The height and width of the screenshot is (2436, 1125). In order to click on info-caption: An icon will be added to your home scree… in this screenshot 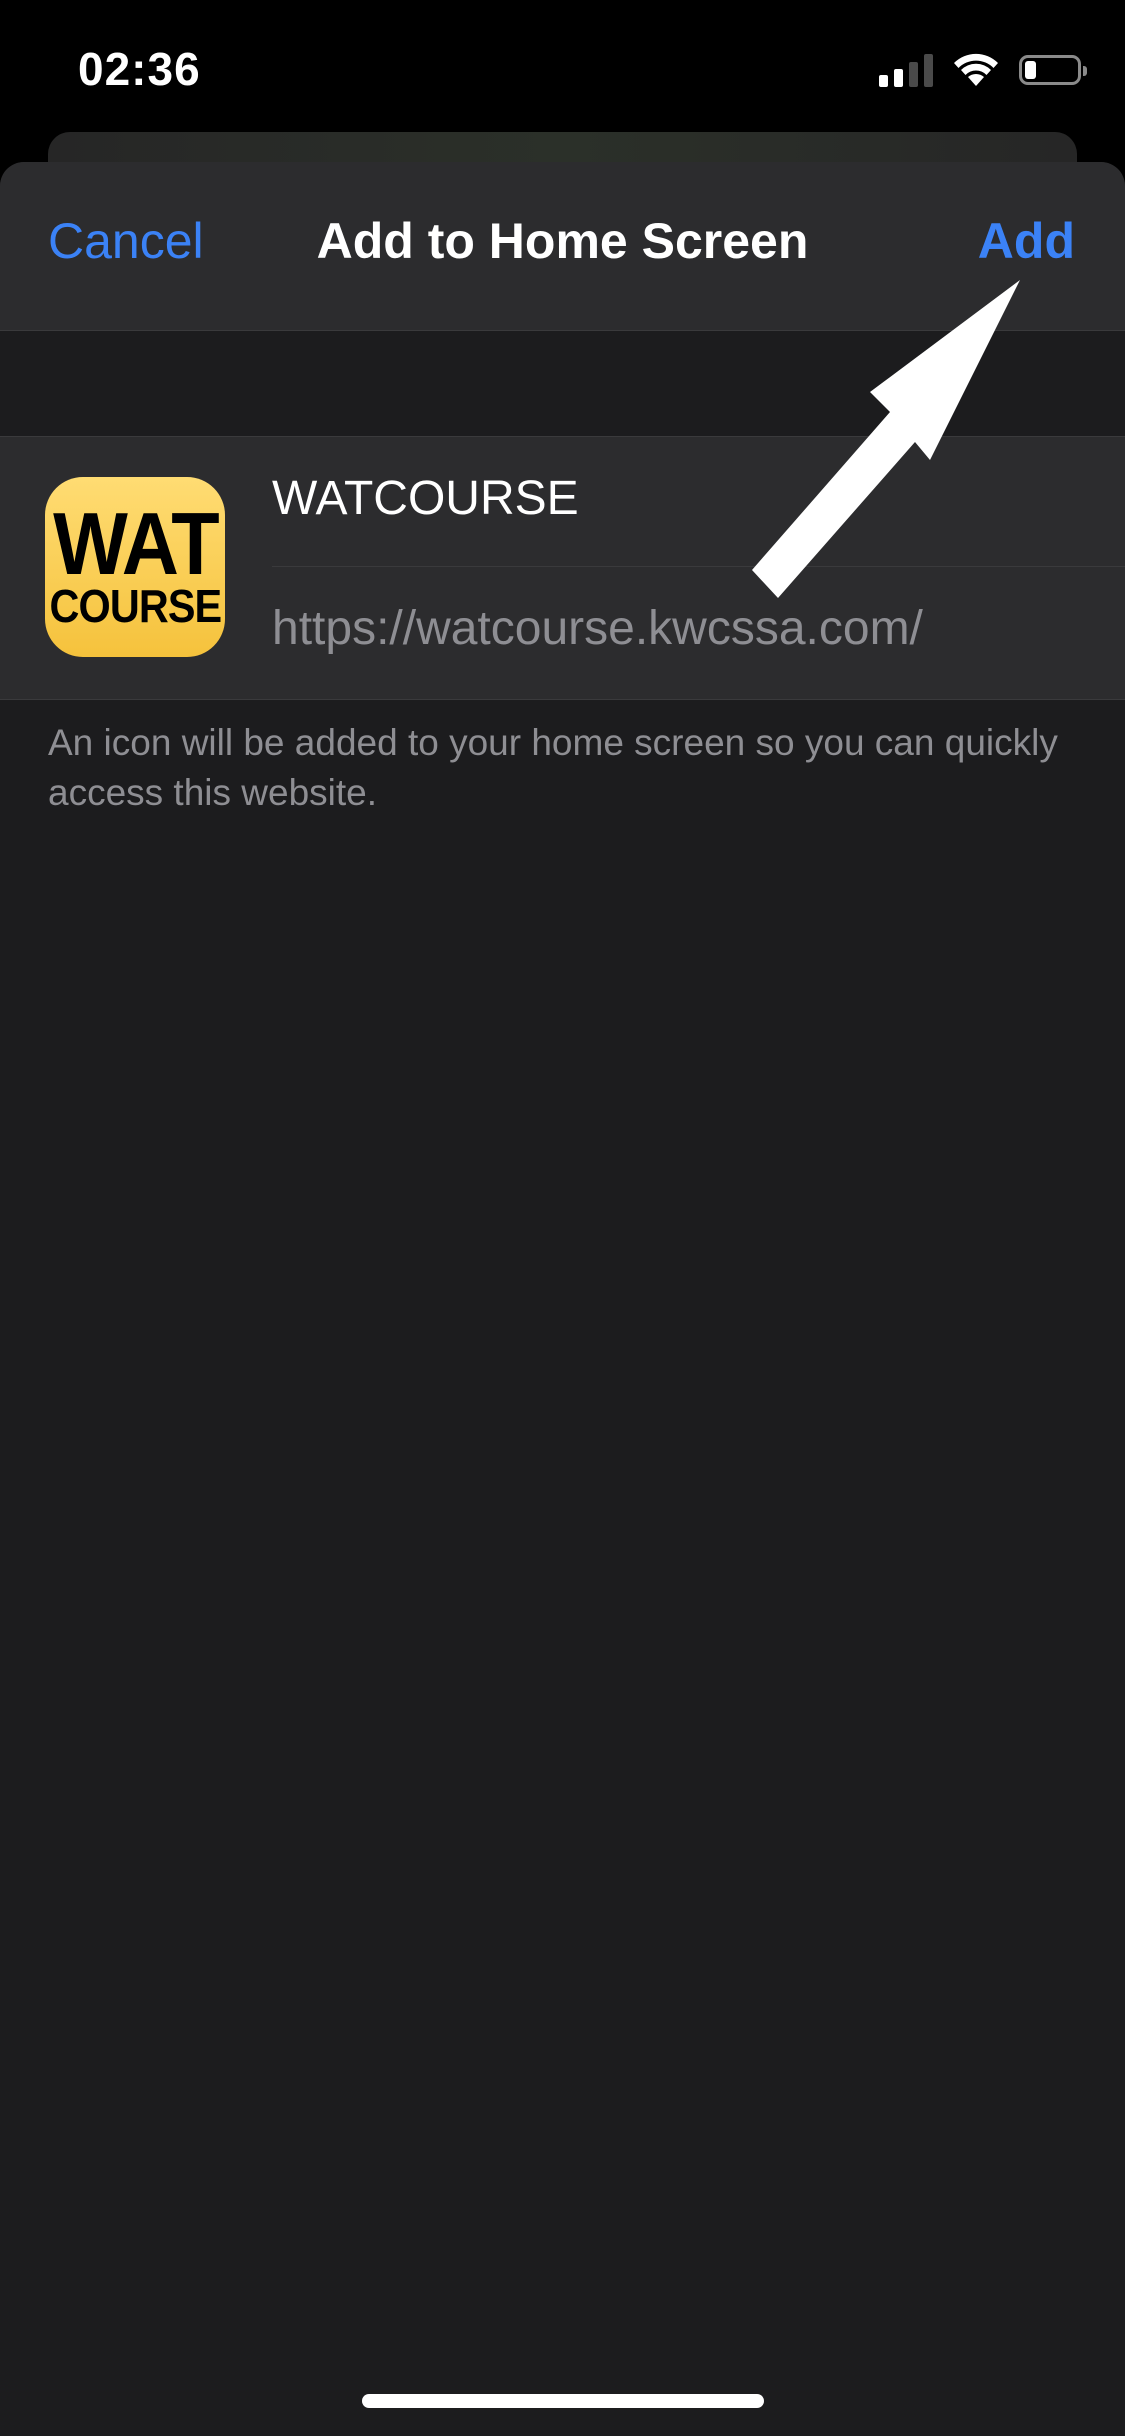, I will do `click(553, 767)`.